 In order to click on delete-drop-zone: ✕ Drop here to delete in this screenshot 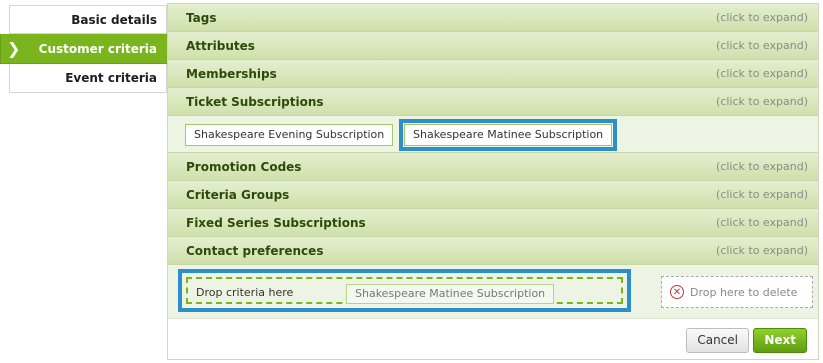, I will do `click(737, 292)`.